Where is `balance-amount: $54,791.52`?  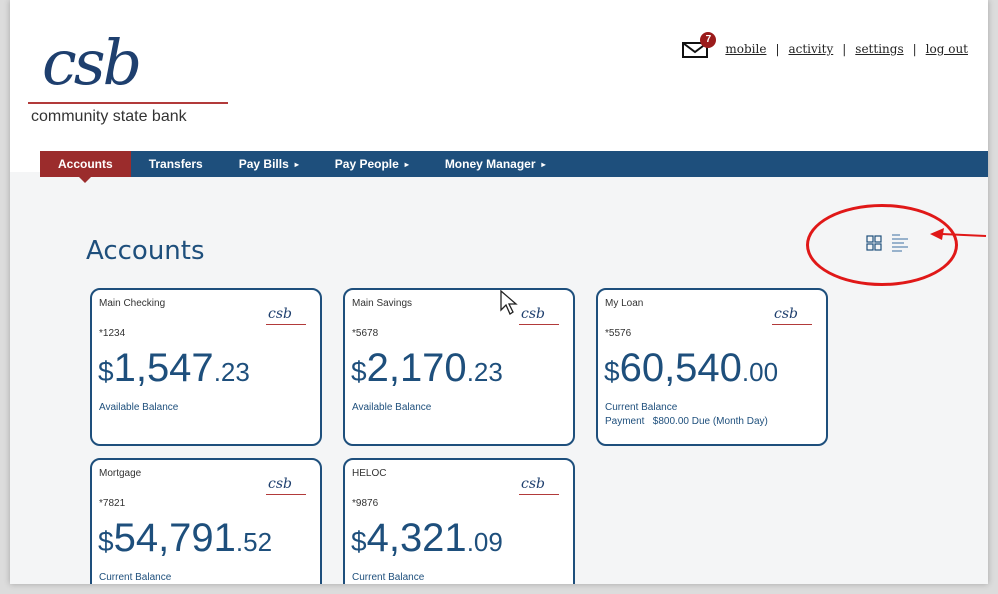
balance-amount: $54,791.52 is located at coordinates (185, 538).